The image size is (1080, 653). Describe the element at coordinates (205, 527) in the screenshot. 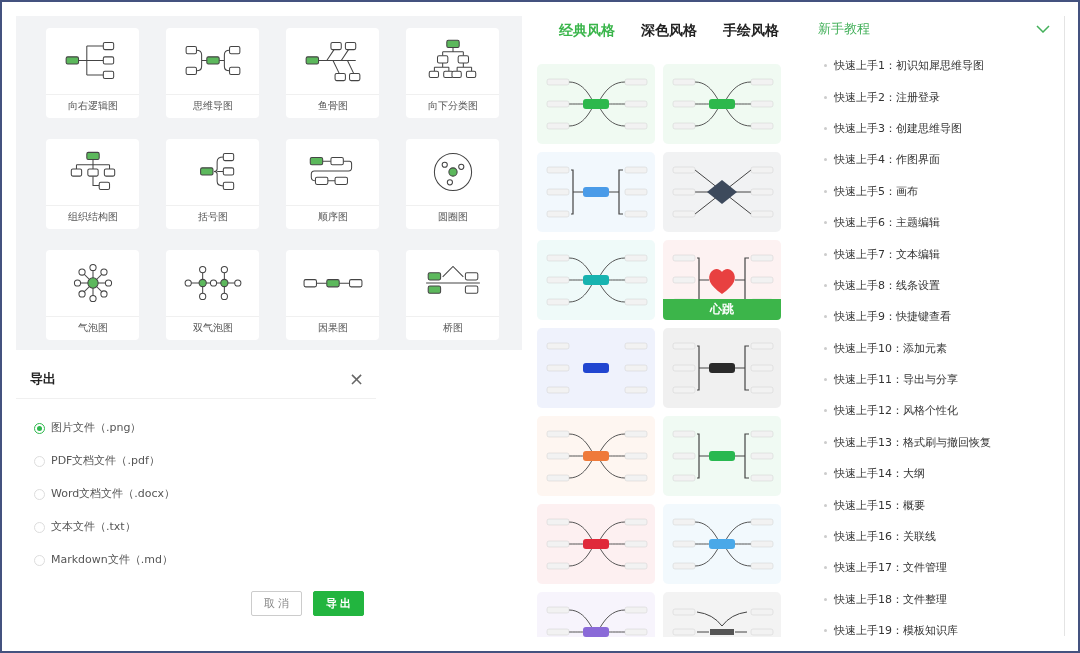

I see `format-option: 文本文件（.txt）` at that location.